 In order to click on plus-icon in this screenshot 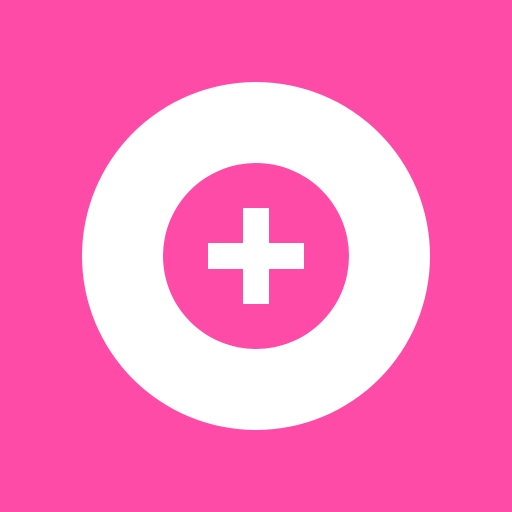, I will do `click(256, 256)`.